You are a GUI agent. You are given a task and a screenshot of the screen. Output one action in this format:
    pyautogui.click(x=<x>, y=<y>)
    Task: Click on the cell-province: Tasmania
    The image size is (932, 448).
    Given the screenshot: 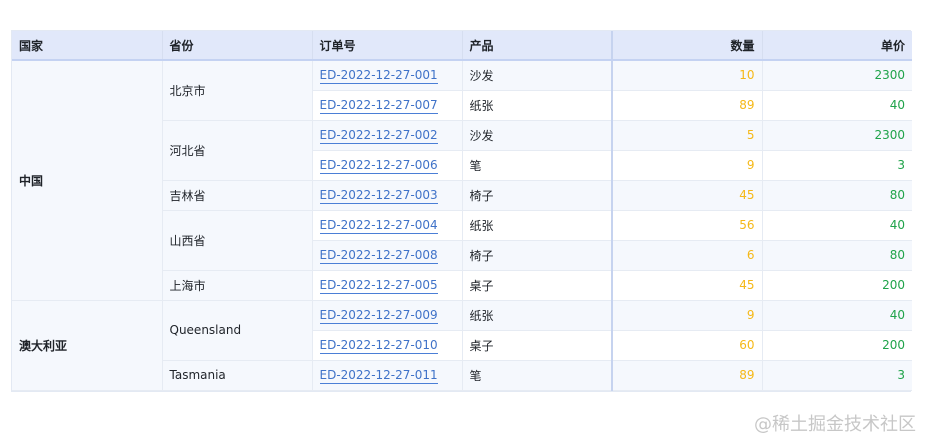 What is the action you would take?
    pyautogui.click(x=237, y=375)
    